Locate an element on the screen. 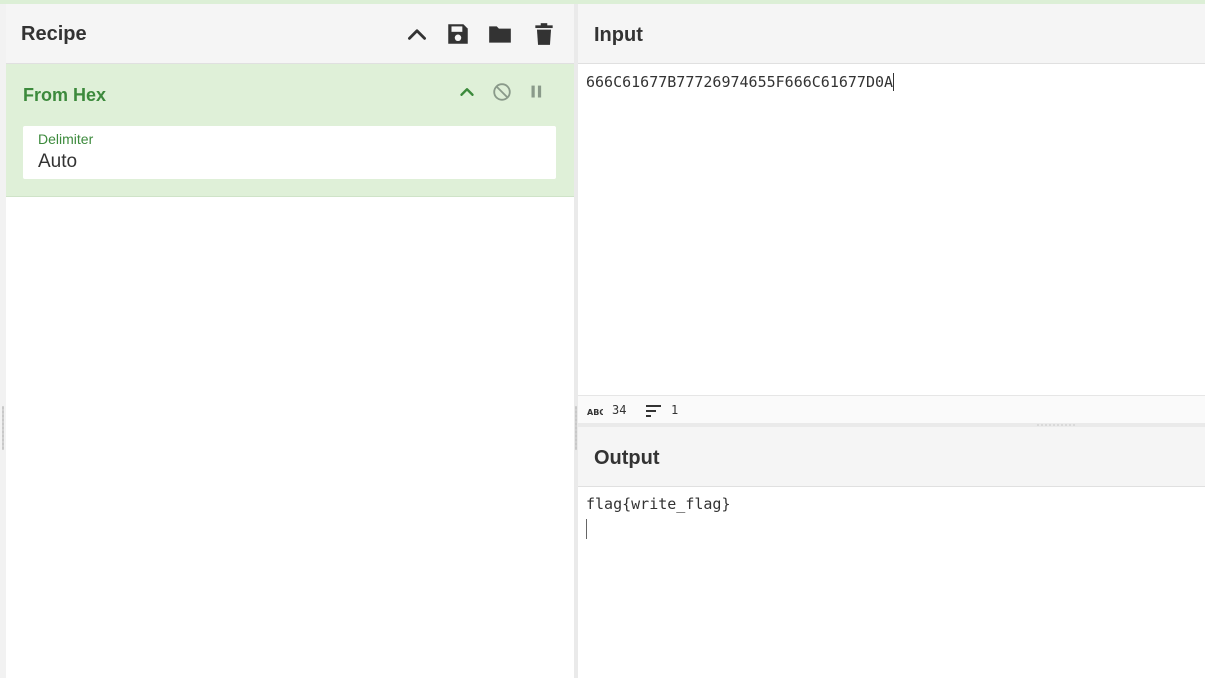 The width and height of the screenshot is (1205, 678). folder-icon is located at coordinates (500, 34).